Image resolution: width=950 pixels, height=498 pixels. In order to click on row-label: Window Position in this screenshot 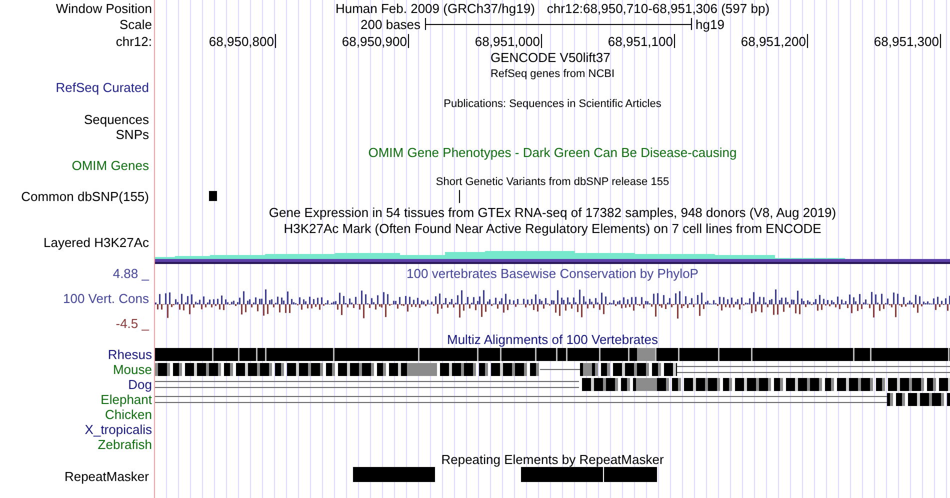, I will do `click(104, 8)`.